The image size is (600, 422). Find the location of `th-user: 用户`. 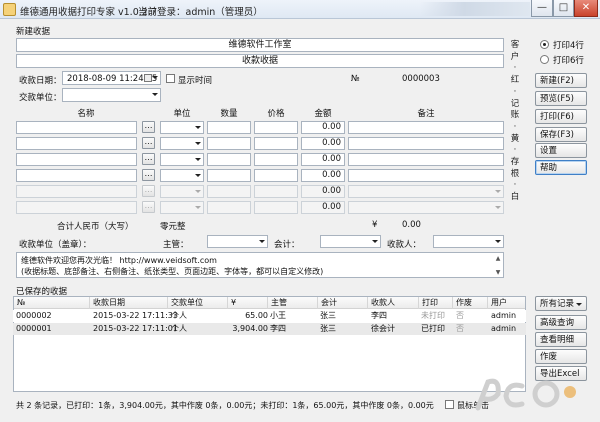

th-user: 用户 is located at coordinates (506, 303).